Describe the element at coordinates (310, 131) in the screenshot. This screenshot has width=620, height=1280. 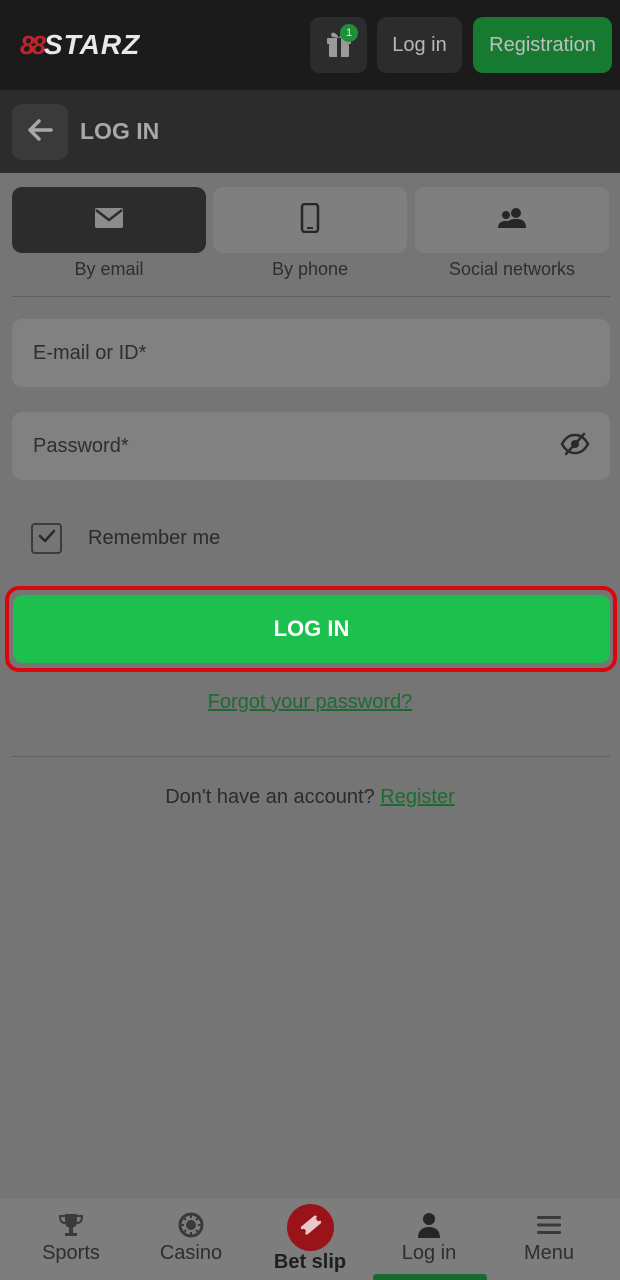
I see `page-title-bar: LOG IN` at that location.